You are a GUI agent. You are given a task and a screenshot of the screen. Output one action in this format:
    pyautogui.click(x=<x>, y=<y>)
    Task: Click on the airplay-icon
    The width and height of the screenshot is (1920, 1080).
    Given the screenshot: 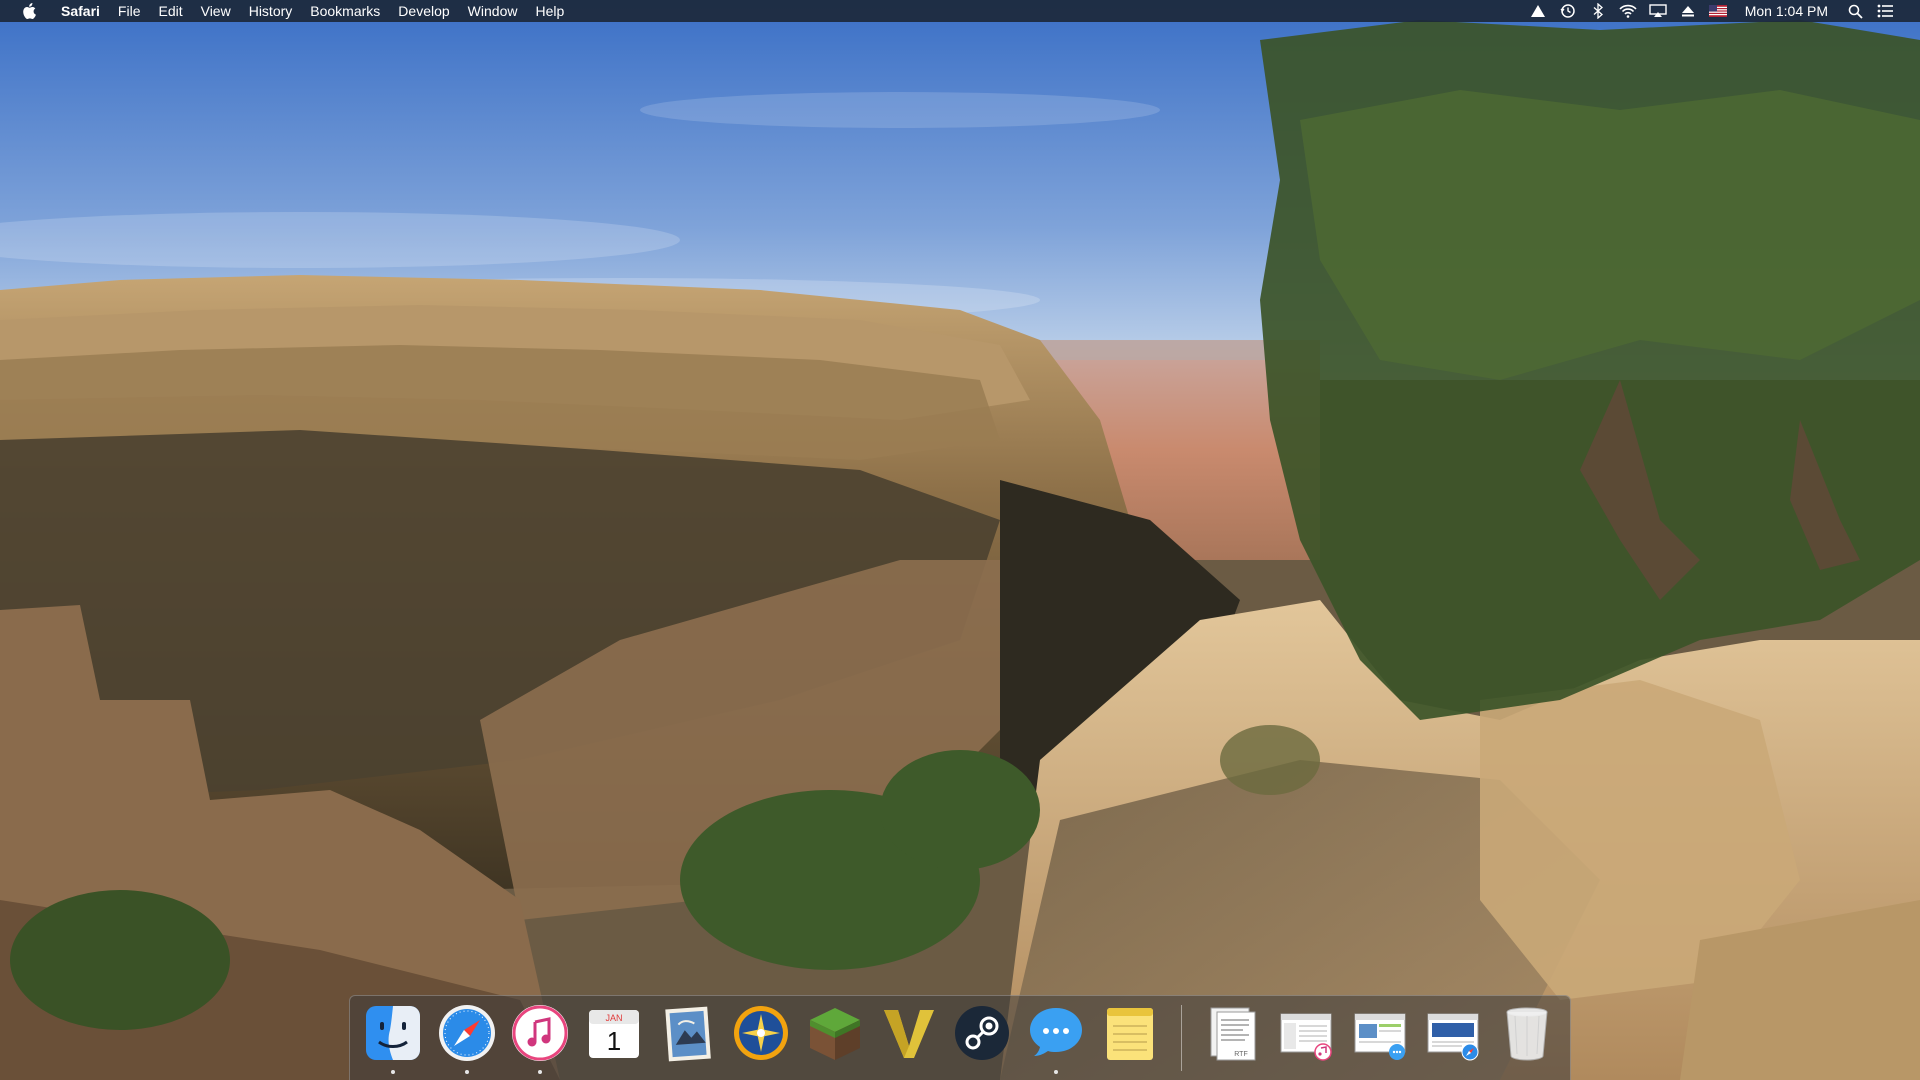 What is the action you would take?
    pyautogui.click(x=1658, y=11)
    